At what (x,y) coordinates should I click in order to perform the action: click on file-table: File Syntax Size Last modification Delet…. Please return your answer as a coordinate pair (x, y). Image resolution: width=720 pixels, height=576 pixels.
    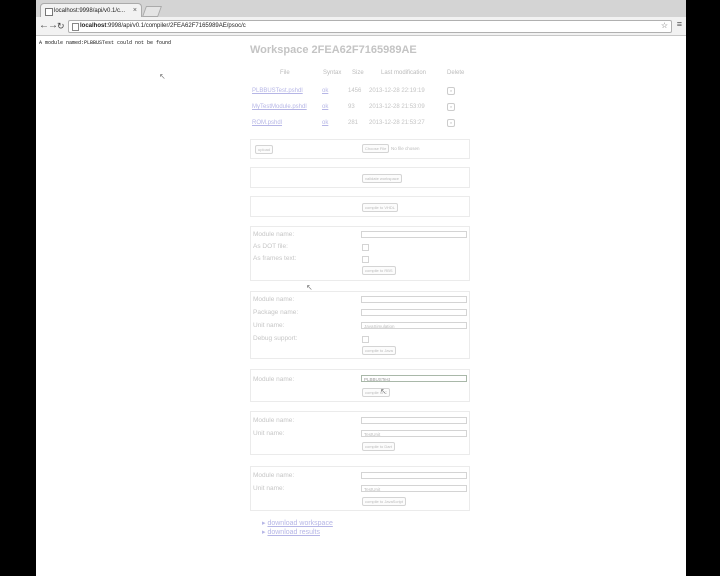
    Looking at the image, I should click on (360, 100).